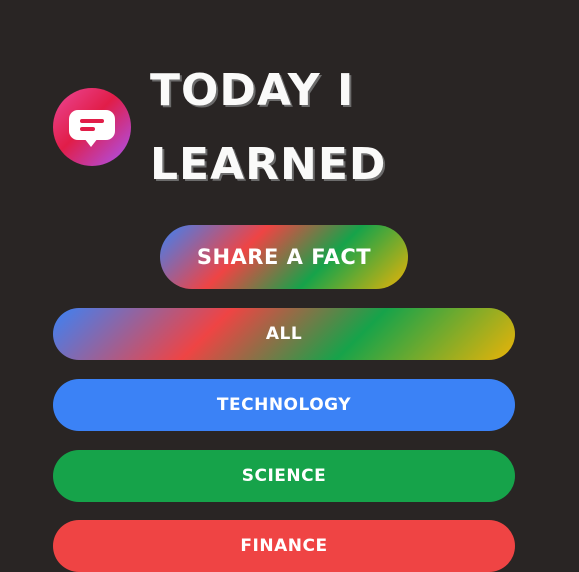 The width and height of the screenshot is (579, 572). Describe the element at coordinates (284, 405) in the screenshot. I see `category-technology-button: TECHNOLOGY` at that location.